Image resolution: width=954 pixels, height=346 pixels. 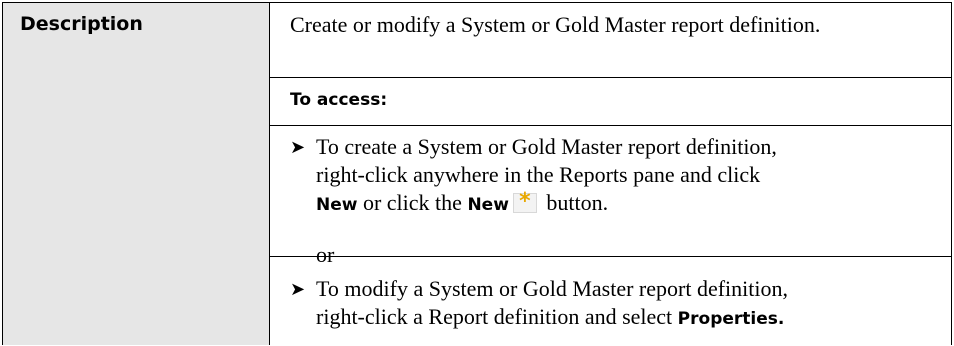 What do you see at coordinates (731, 319) in the screenshot?
I see `properties-command-label: Properties.` at bounding box center [731, 319].